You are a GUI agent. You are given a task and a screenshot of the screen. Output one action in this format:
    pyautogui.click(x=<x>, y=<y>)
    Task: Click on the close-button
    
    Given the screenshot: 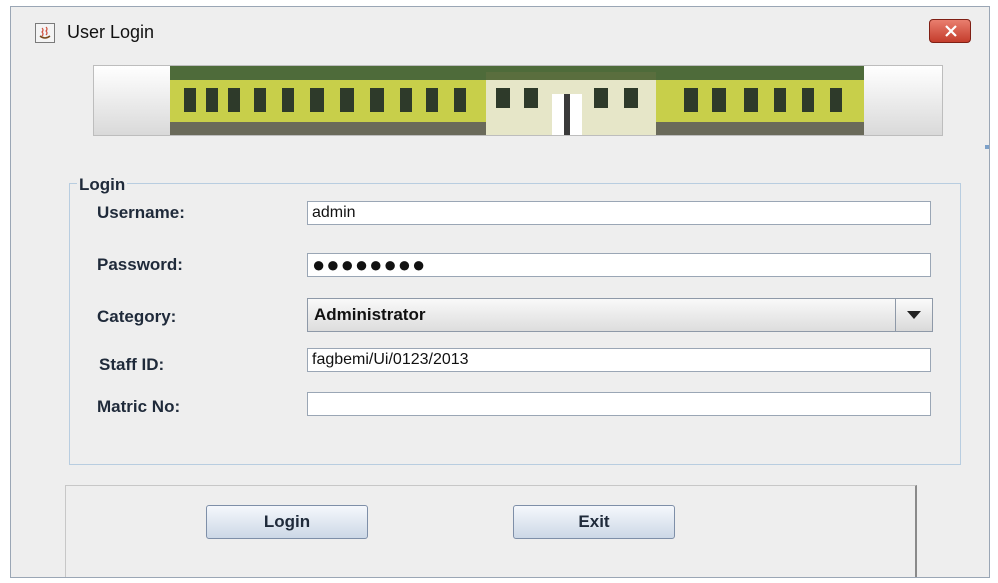 What is the action you would take?
    pyautogui.click(x=950, y=31)
    